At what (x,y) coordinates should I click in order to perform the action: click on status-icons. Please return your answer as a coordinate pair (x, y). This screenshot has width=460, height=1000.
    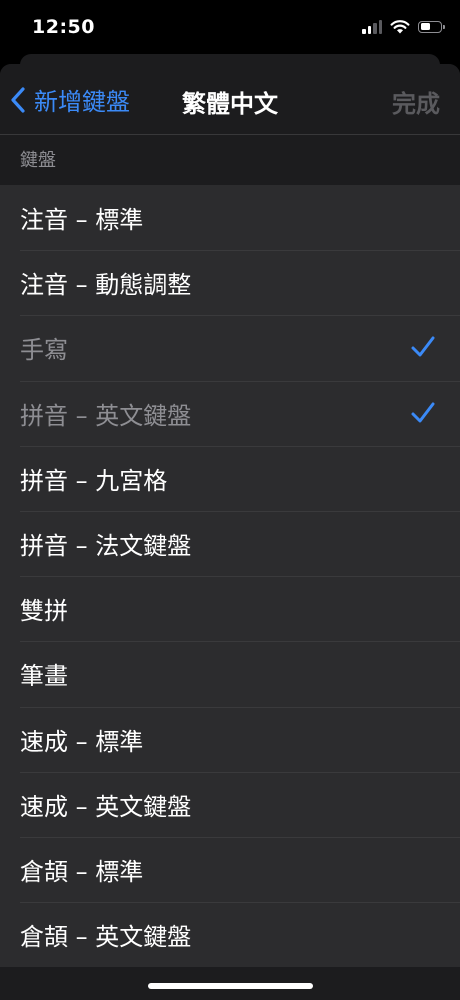
    Looking at the image, I should click on (403, 26).